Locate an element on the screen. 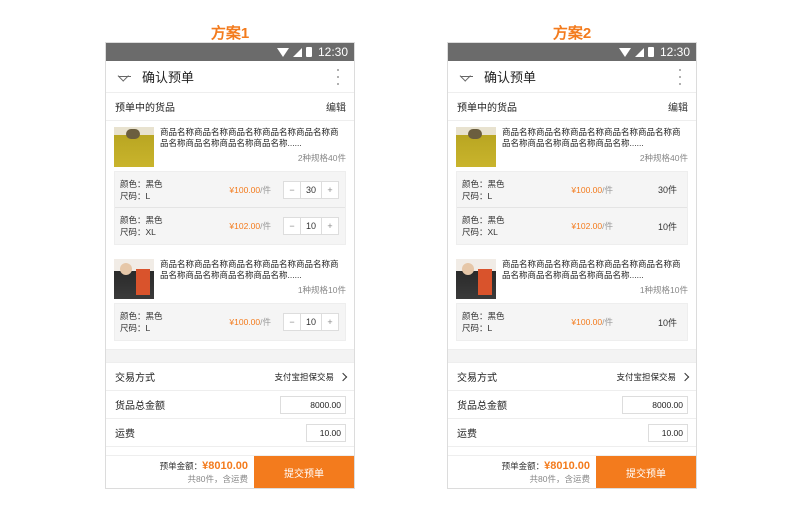 The image size is (802, 512). plan2-title: 方案2 is located at coordinates (572, 33).